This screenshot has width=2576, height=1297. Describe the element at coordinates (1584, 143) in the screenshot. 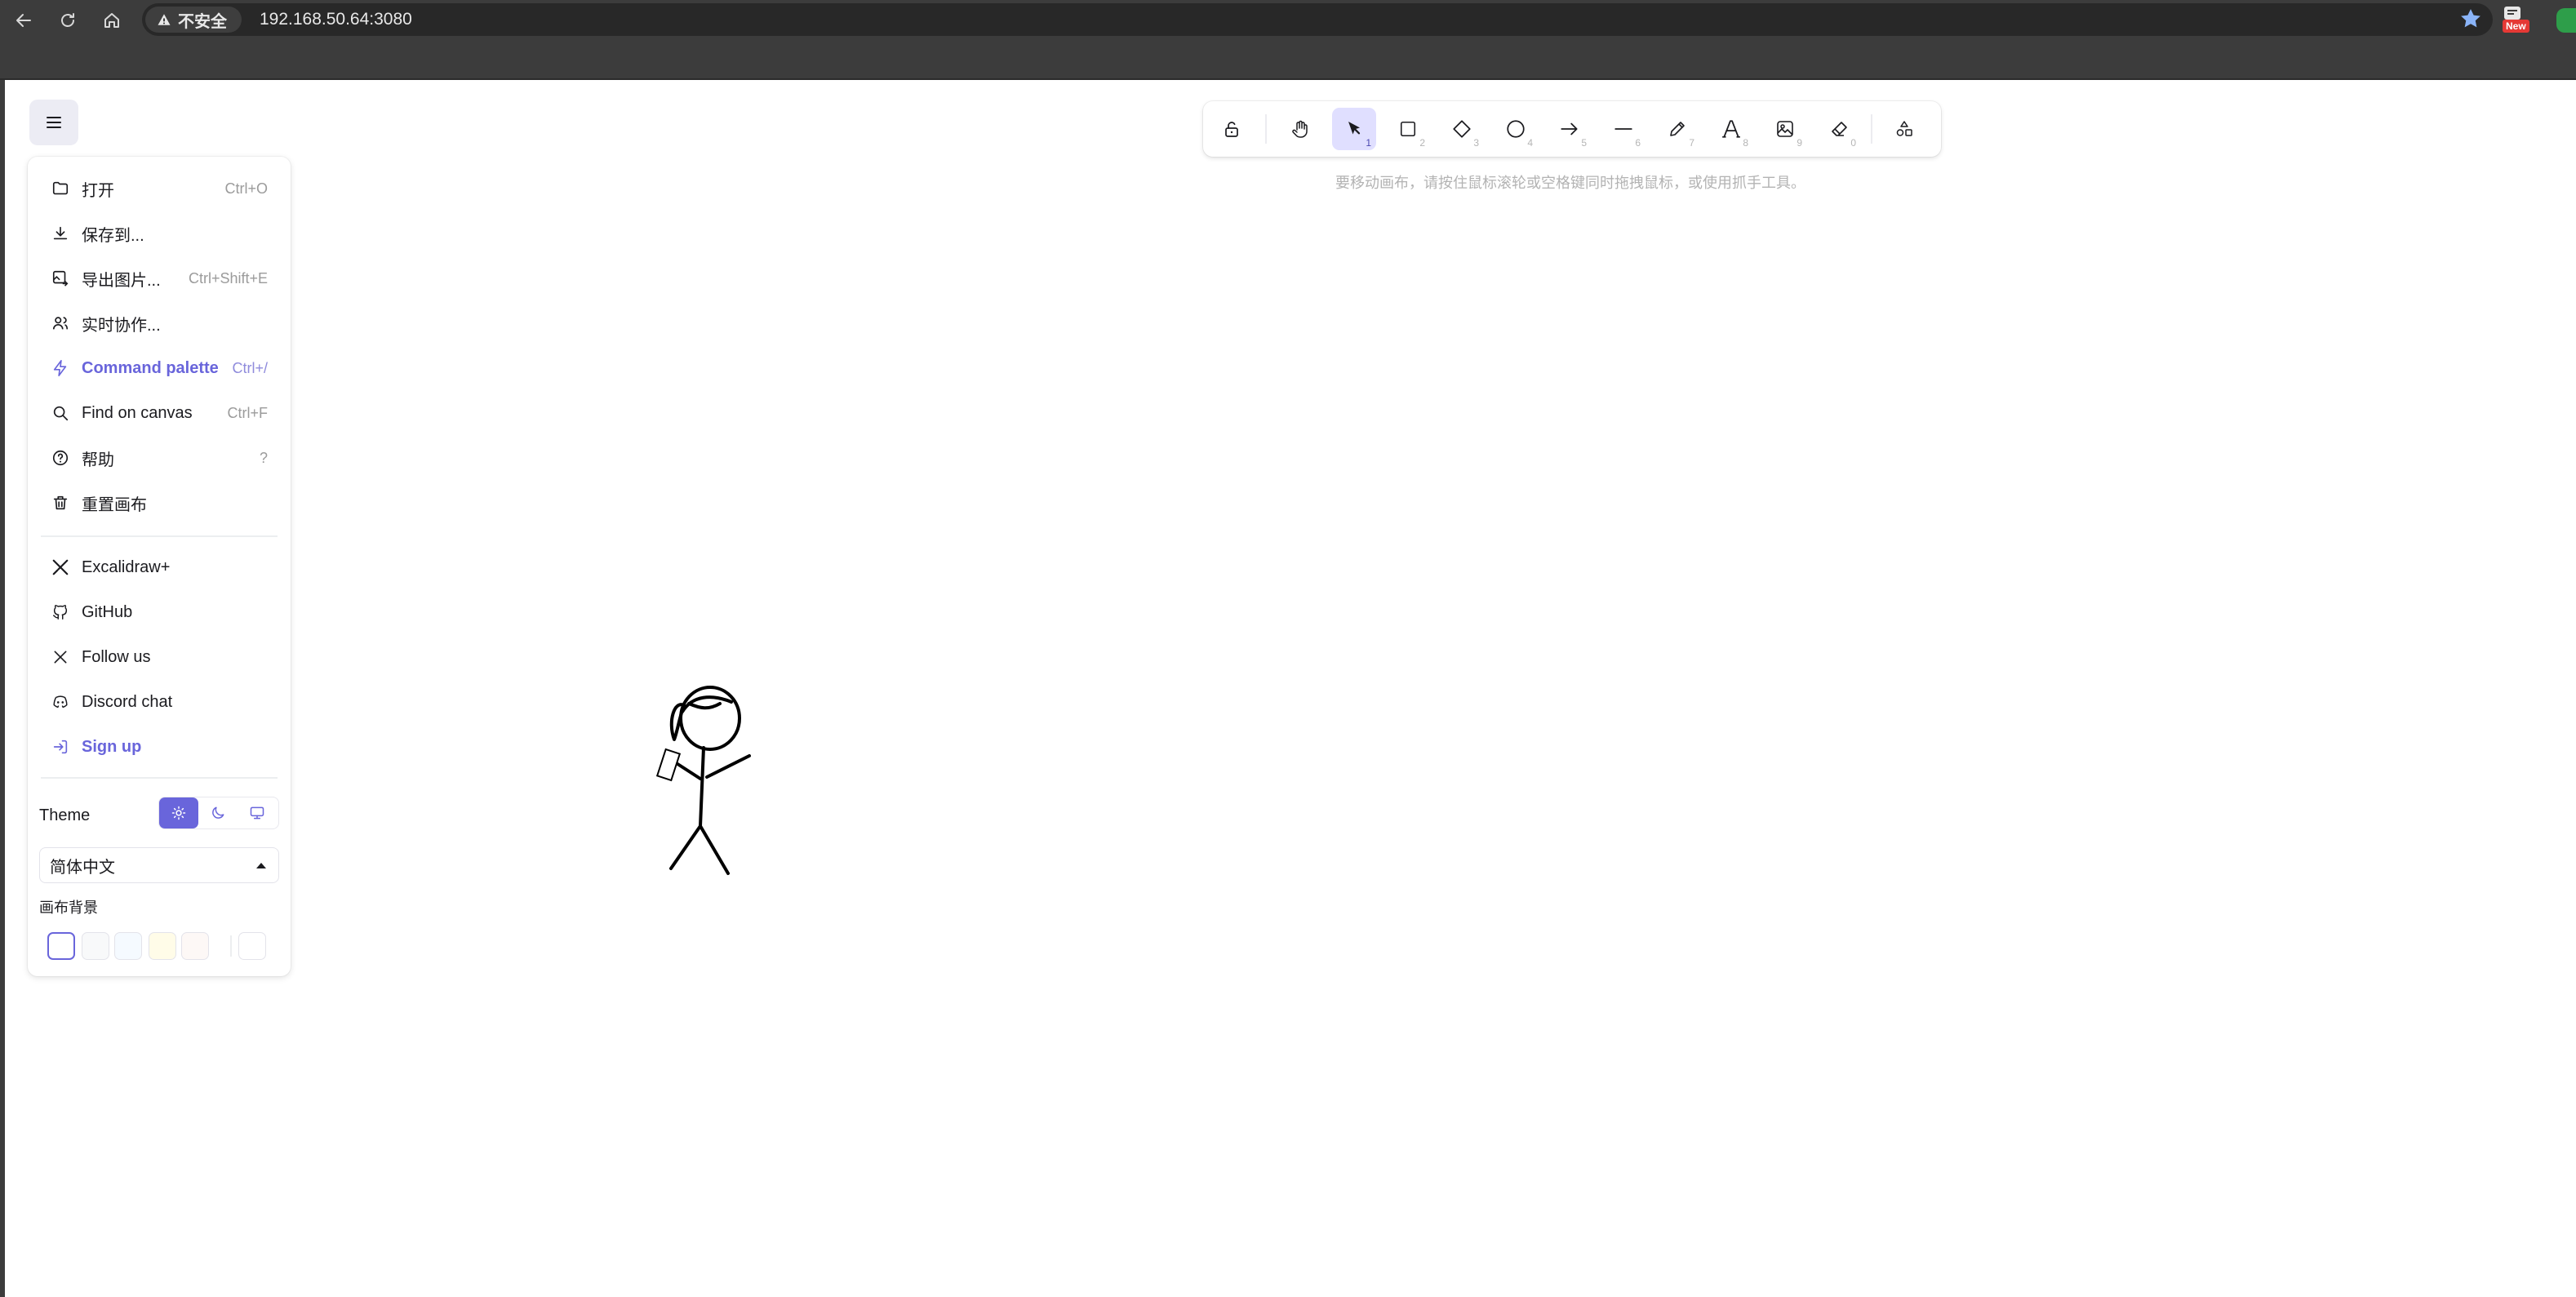

I see `shortcut-key: 5` at that location.